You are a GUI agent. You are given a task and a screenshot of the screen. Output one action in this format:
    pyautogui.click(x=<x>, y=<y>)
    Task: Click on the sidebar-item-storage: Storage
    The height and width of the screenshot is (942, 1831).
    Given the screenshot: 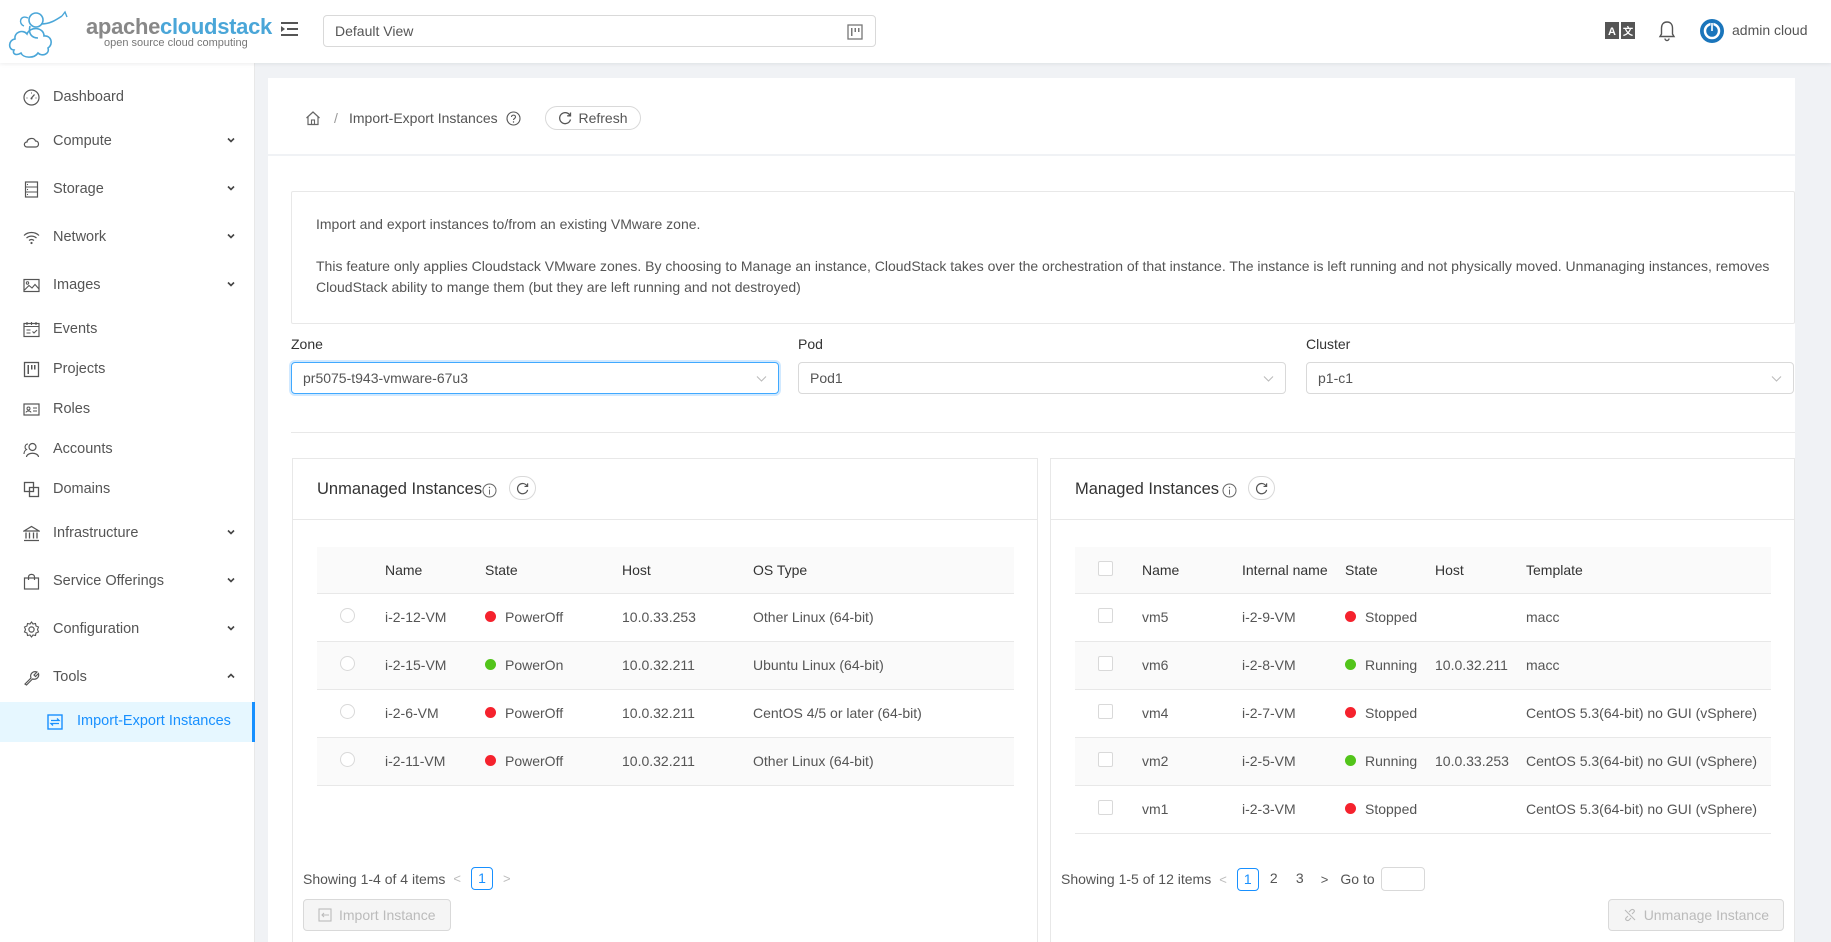 What is the action you would take?
    pyautogui.click(x=127, y=189)
    